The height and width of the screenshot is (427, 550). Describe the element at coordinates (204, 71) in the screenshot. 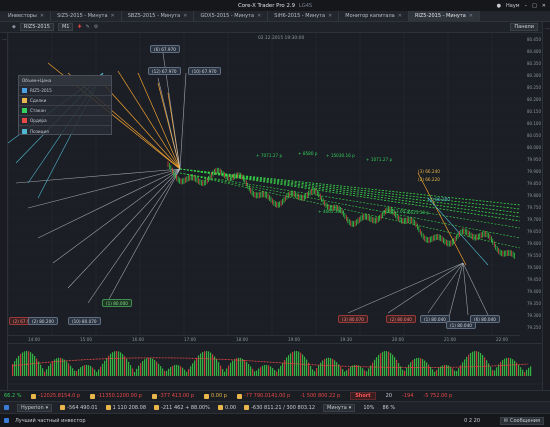

I see `trade-marker: (10) 67.970` at that location.